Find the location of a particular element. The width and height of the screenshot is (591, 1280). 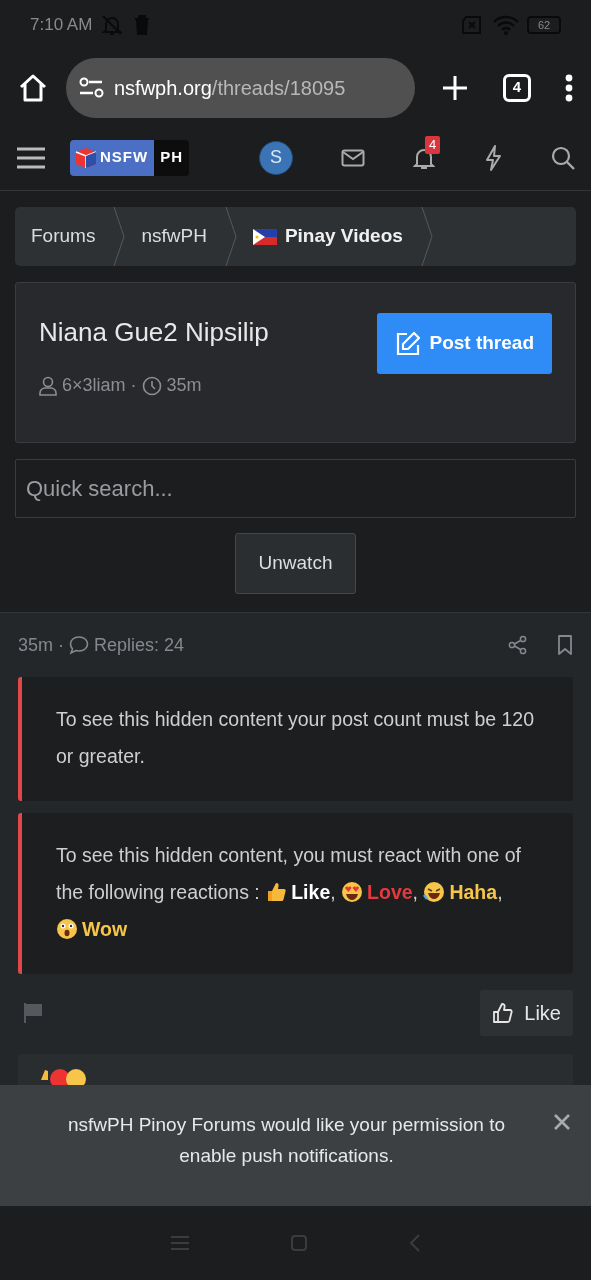

more-icon is located at coordinates (569, 87).